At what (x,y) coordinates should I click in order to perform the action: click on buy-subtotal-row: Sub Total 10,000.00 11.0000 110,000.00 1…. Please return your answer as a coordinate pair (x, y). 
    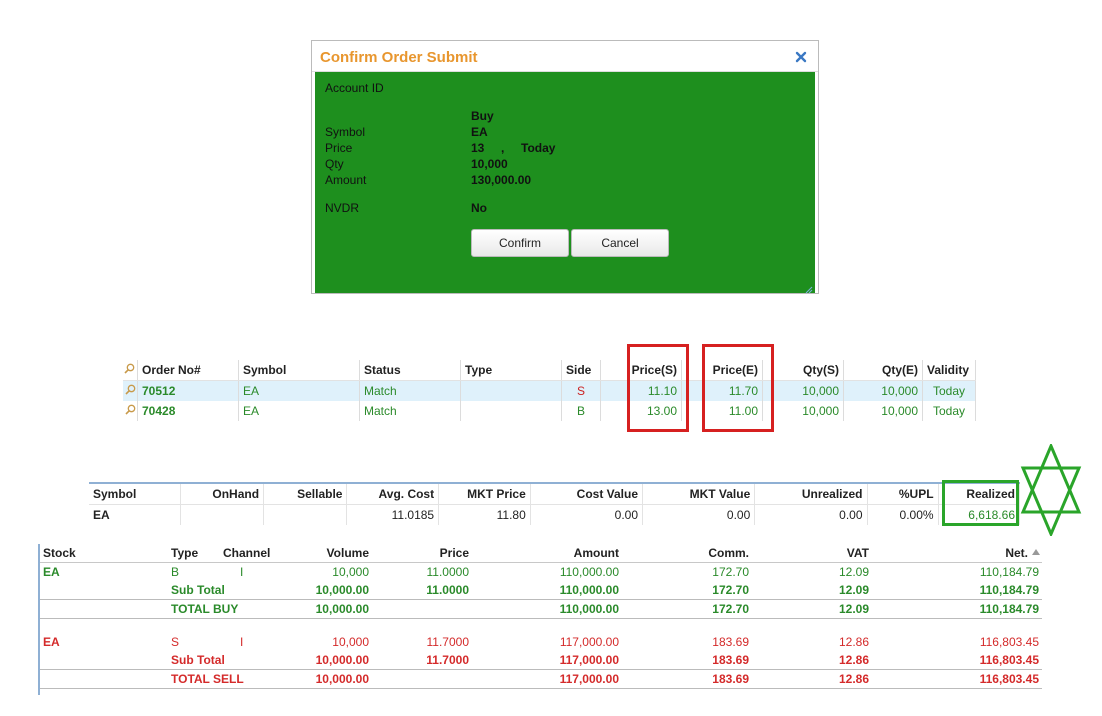
    Looking at the image, I should click on (541, 590).